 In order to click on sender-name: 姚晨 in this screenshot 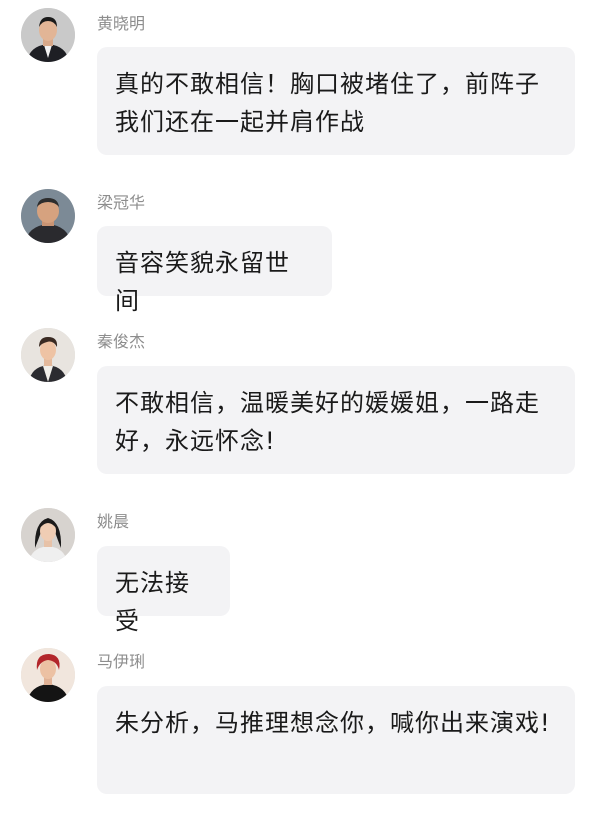, I will do `click(113, 521)`.